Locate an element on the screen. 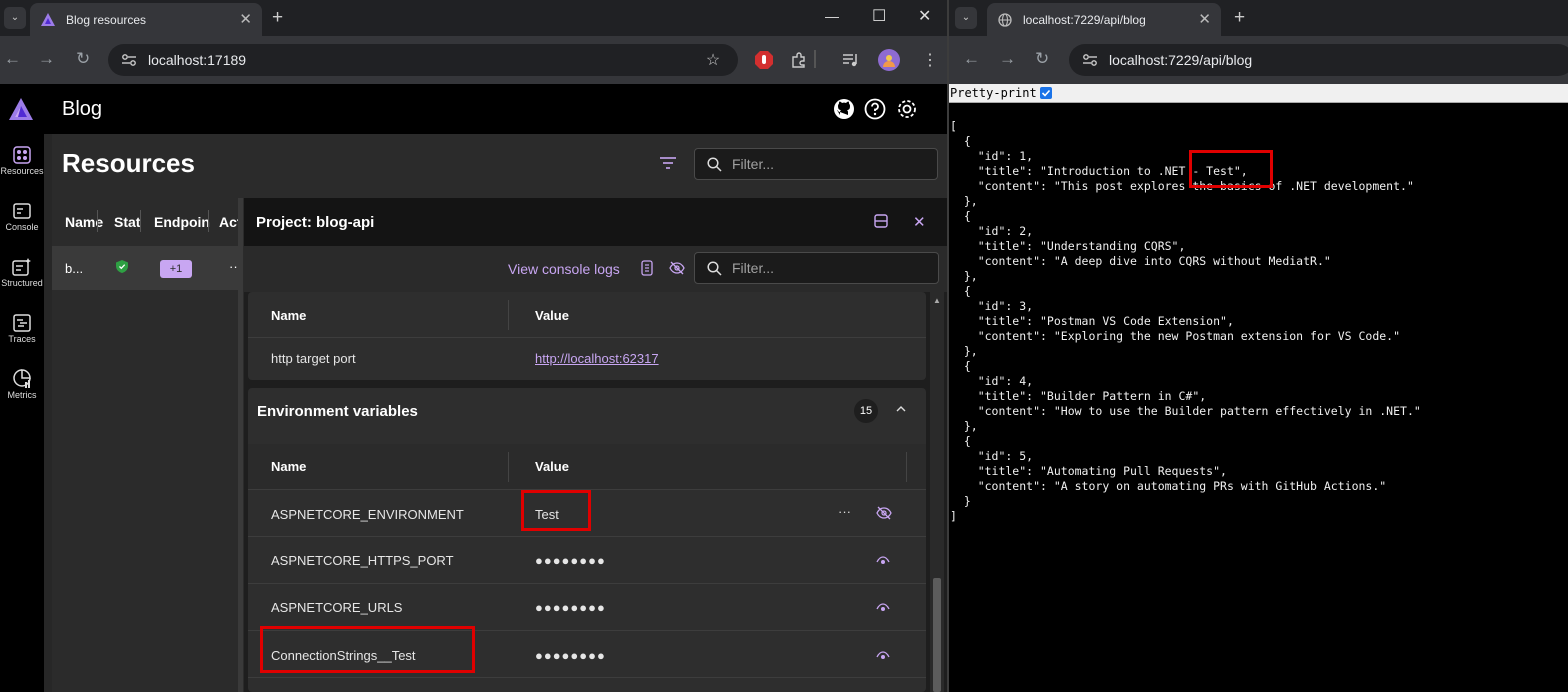  copy-icon is located at coordinates (647, 270).